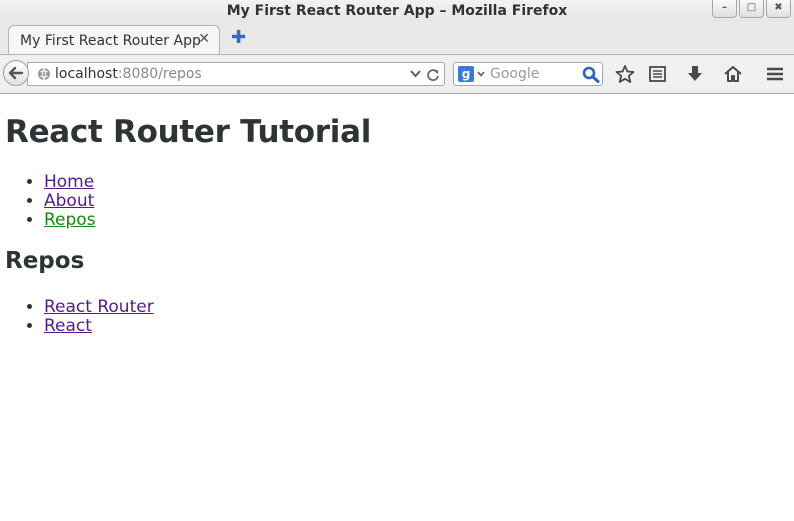 The image size is (794, 521). I want to click on url-path: :8080/repos, so click(159, 74).